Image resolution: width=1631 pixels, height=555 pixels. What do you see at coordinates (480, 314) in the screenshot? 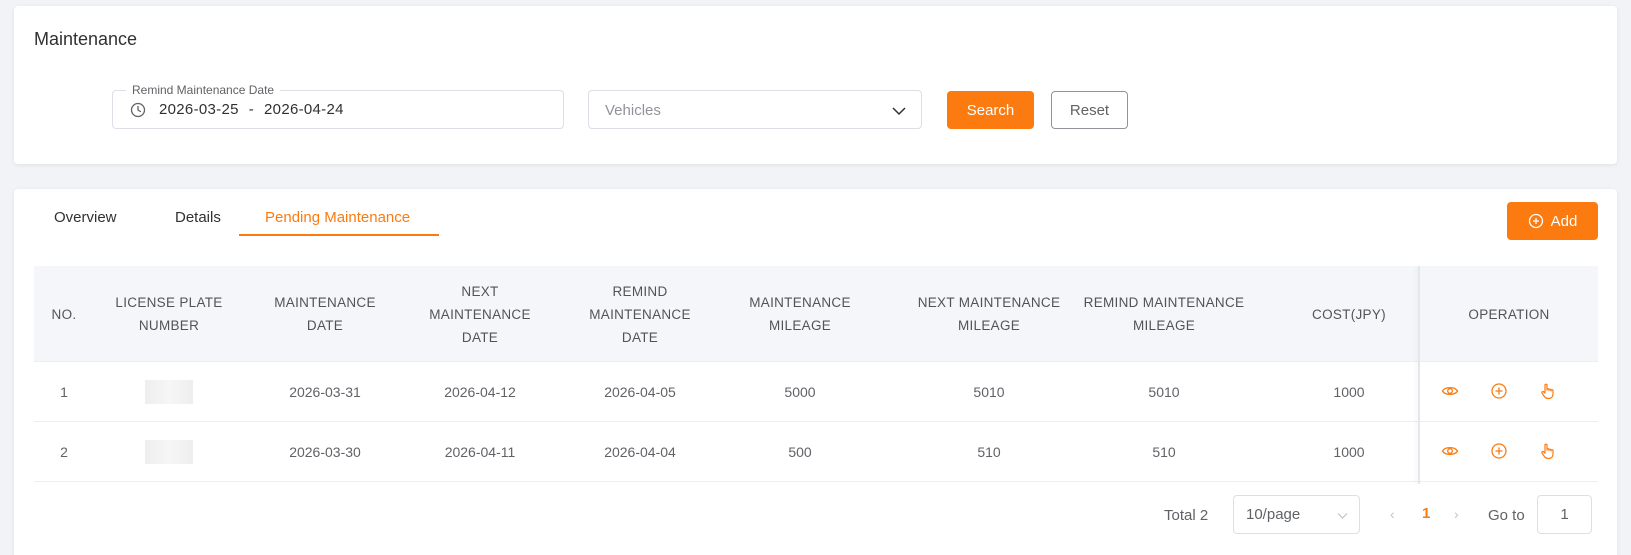
I see `col-next-maintenance-date: NEXT MAINTENANCE DATE` at bounding box center [480, 314].